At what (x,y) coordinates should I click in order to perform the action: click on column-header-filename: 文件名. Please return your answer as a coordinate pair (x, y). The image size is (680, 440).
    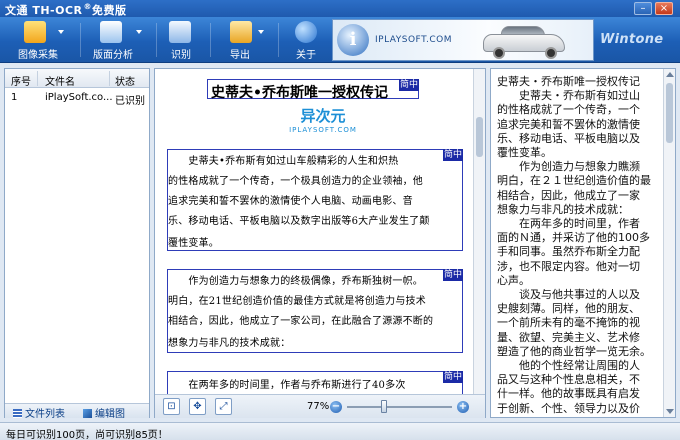
    Looking at the image, I should click on (60, 80).